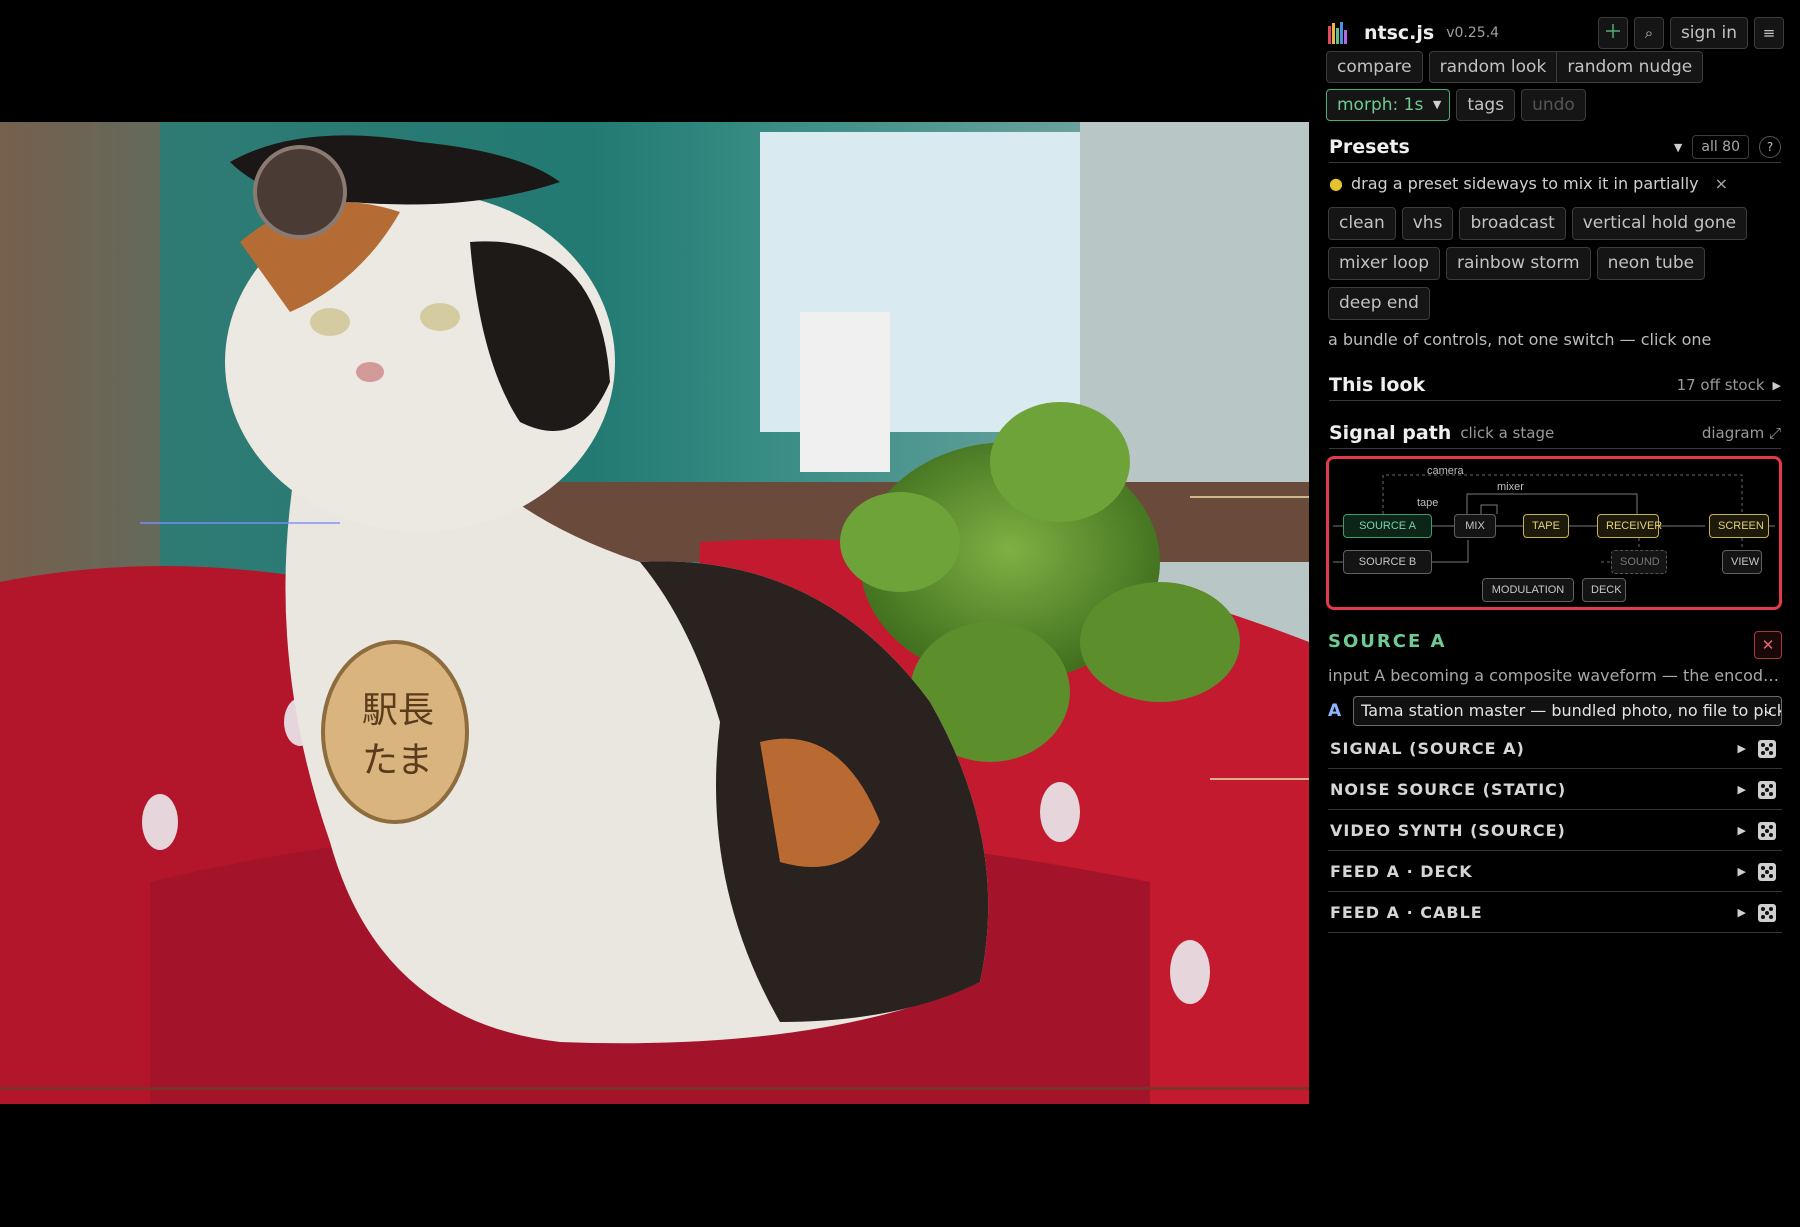  I want to click on camera-loop-label: camera, so click(1445, 471).